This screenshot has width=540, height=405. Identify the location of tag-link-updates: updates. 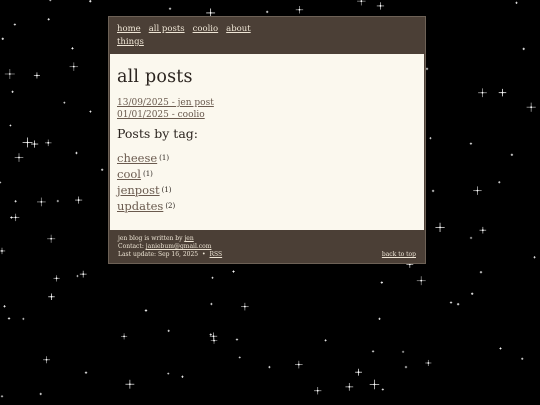
(140, 206).